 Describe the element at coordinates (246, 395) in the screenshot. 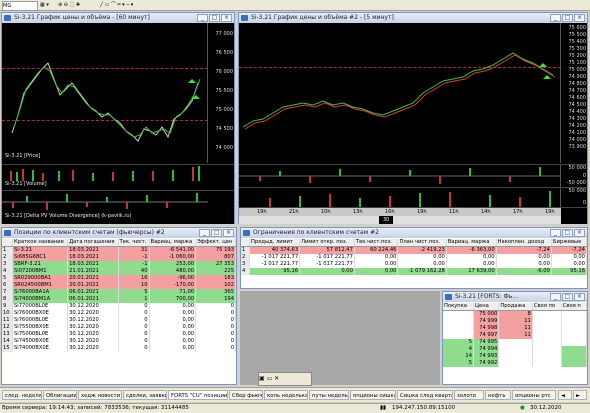

I see `tab-sber-futures: Сбер фьюч` at that location.